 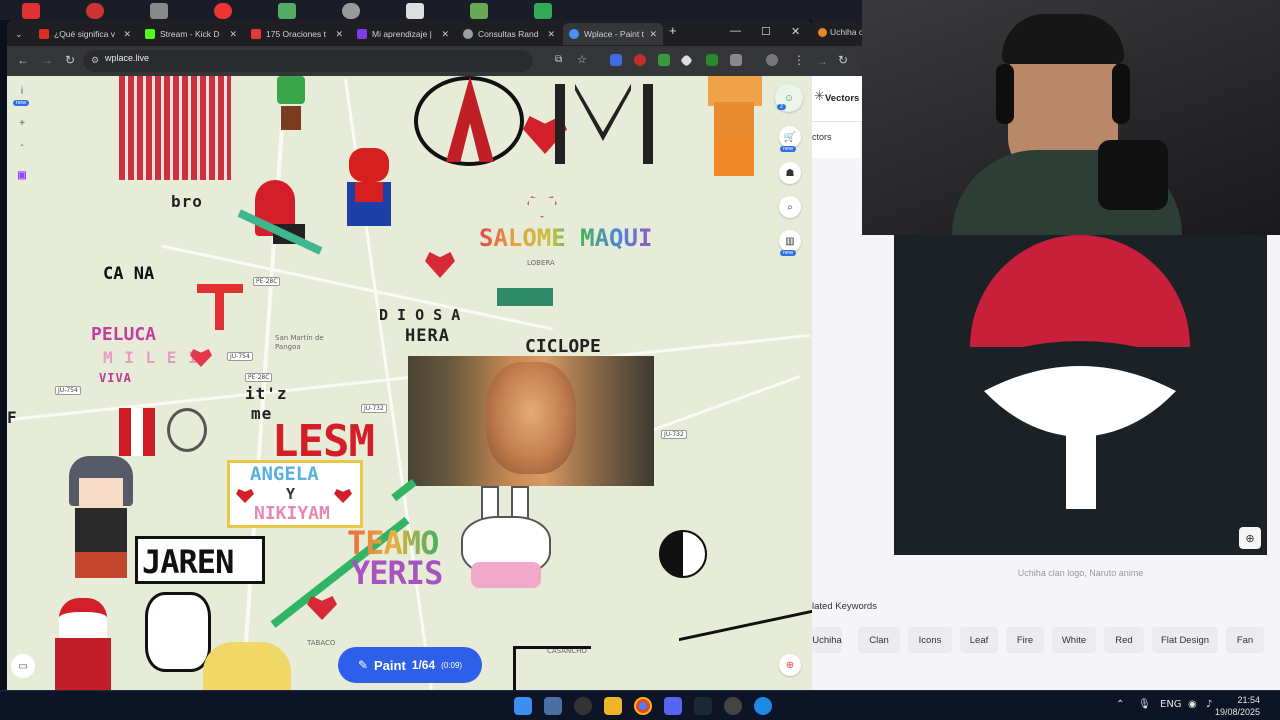 I want to click on tab-item: 175 Oraciones t ✕, so click(x=297, y=34).